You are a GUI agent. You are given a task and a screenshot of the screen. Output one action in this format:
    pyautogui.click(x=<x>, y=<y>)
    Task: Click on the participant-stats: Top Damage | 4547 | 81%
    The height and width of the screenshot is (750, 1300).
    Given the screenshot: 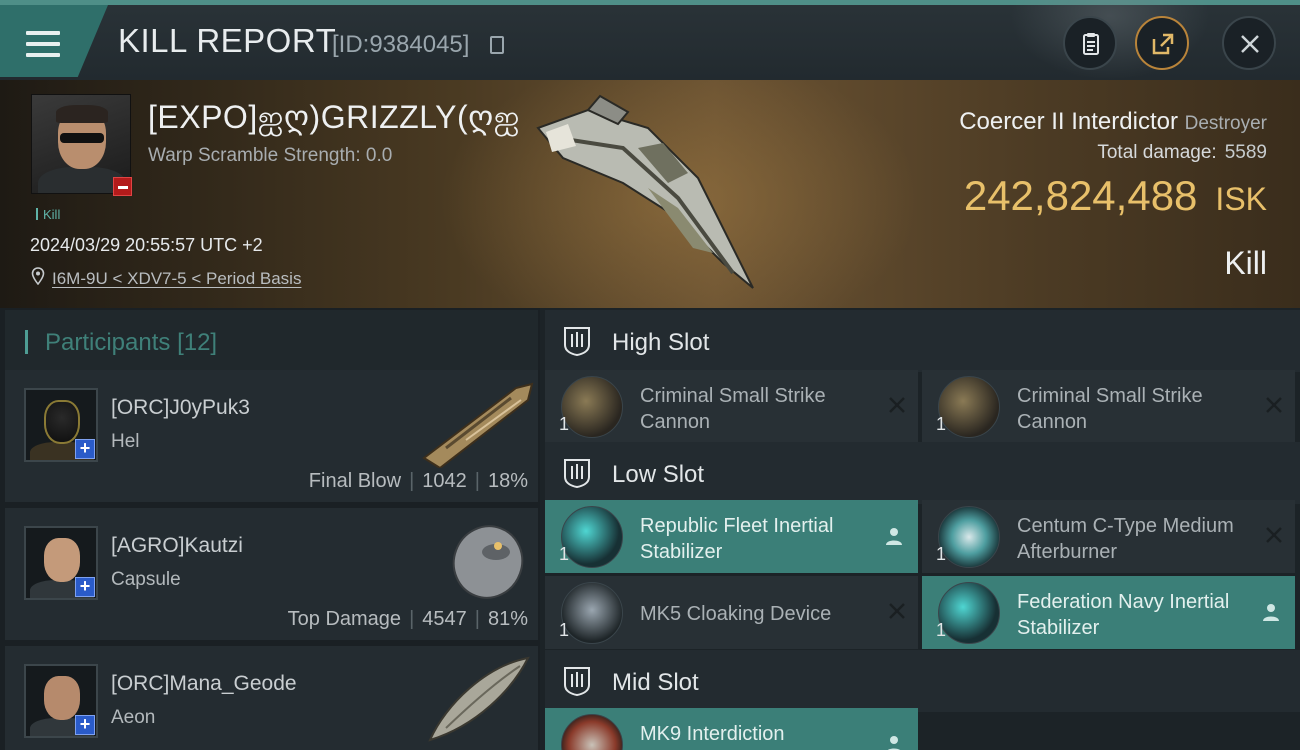 What is the action you would take?
    pyautogui.click(x=407, y=619)
    